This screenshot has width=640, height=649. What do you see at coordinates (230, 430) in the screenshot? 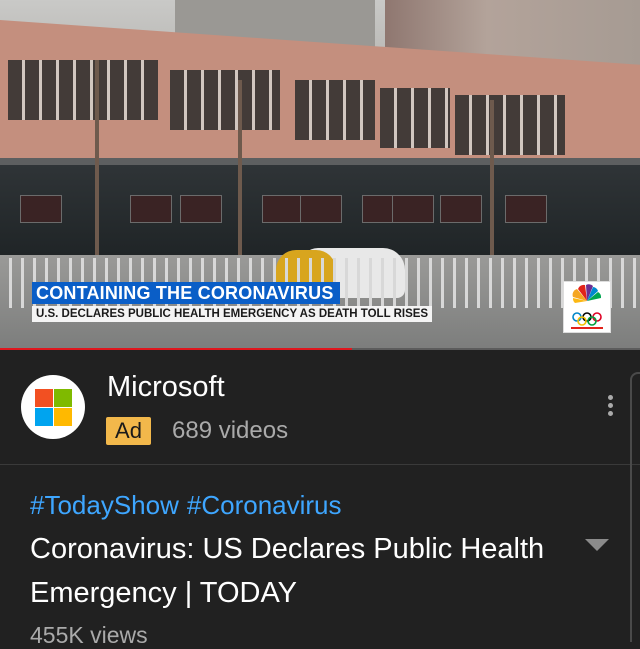
I see `video-count: 689 videos` at bounding box center [230, 430].